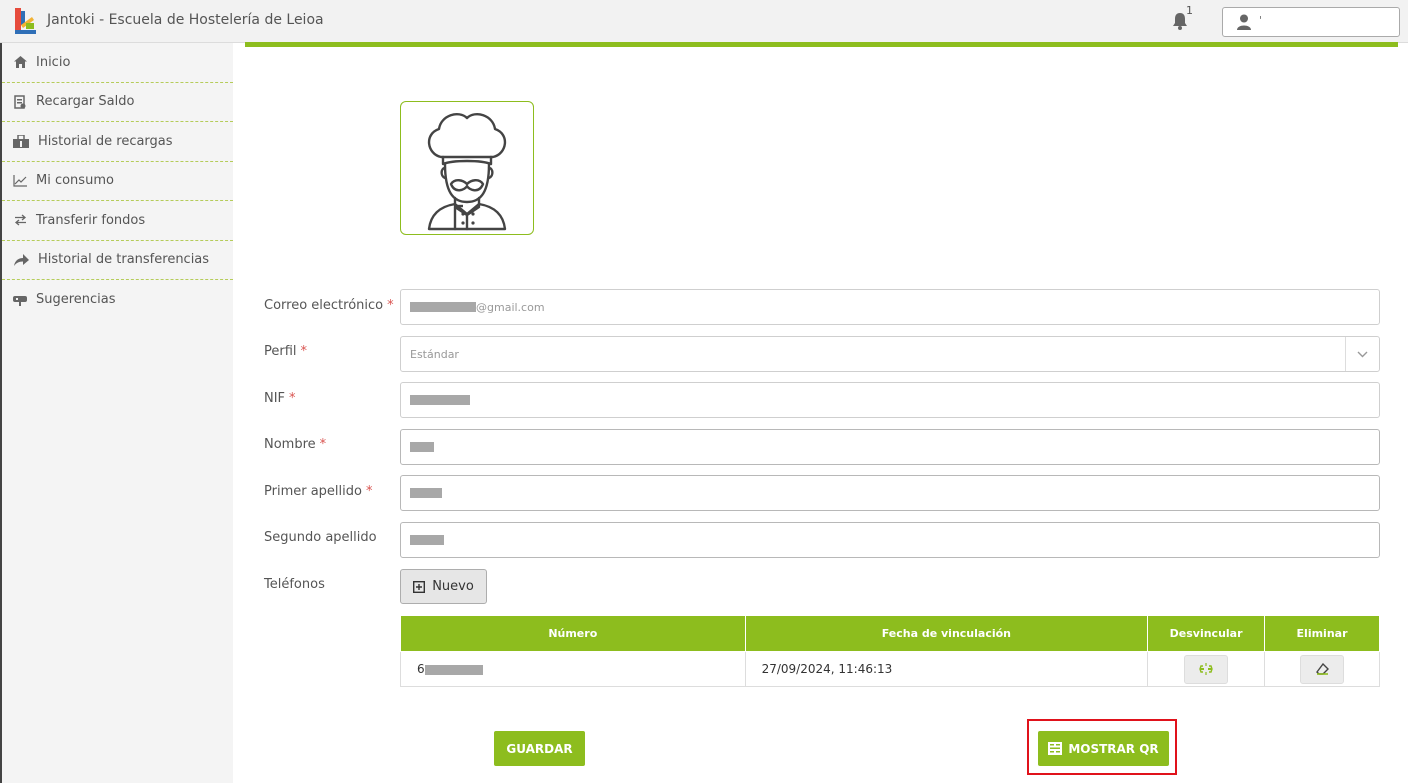 The height and width of the screenshot is (783, 1408). I want to click on qr-icon, so click(1055, 748).